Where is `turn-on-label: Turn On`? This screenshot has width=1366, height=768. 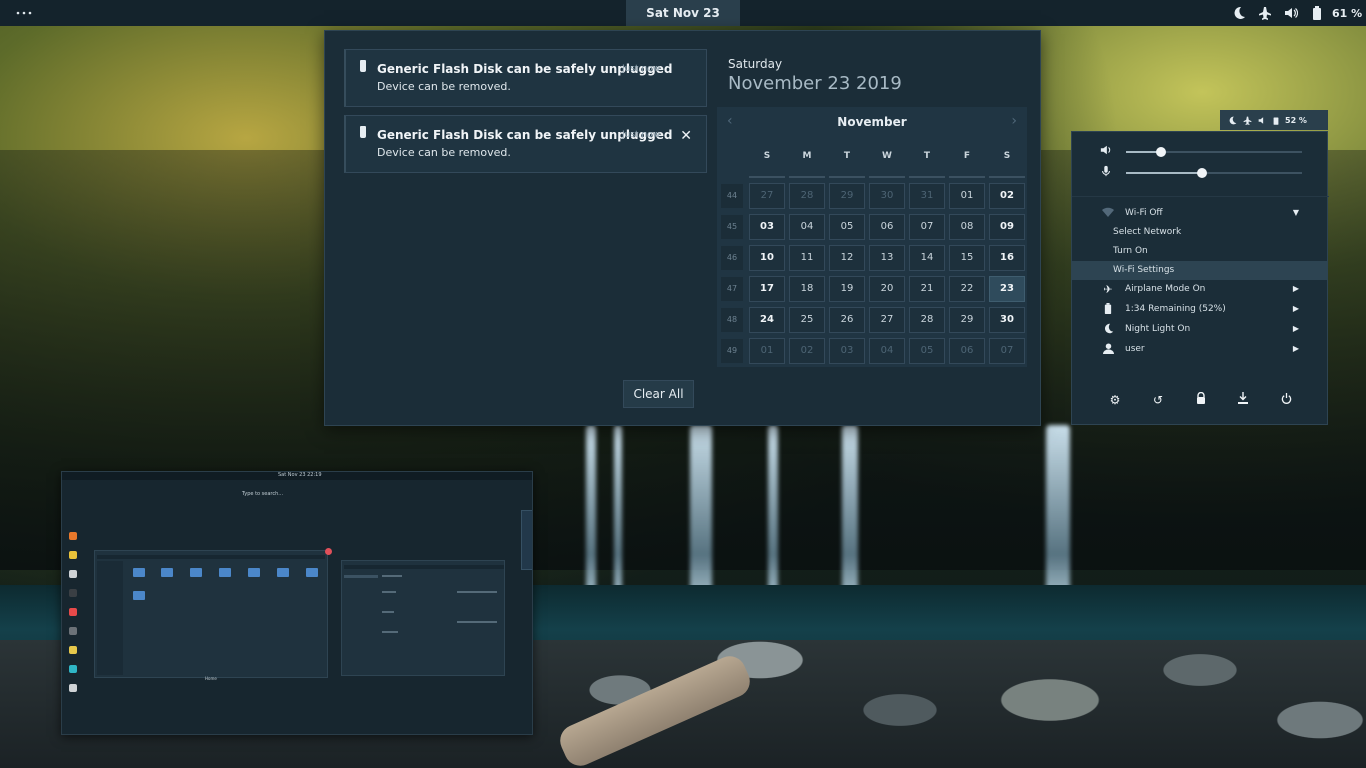
turn-on-label: Turn On is located at coordinates (1130, 251).